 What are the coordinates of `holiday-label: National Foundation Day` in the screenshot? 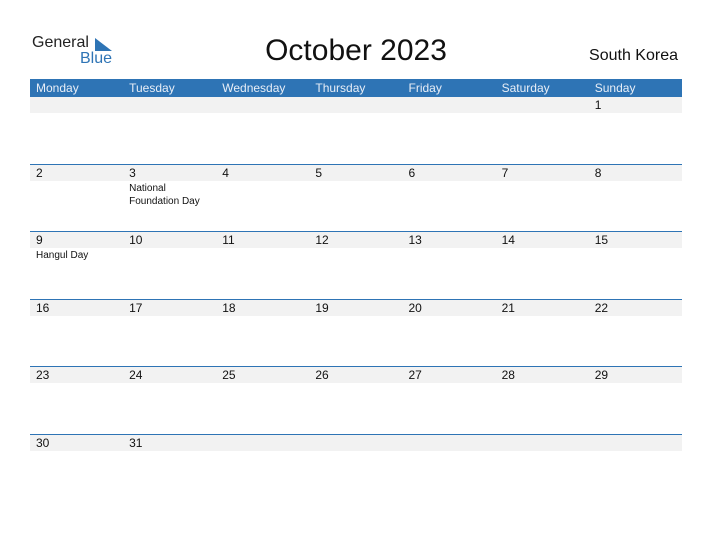 It's located at (164, 194).